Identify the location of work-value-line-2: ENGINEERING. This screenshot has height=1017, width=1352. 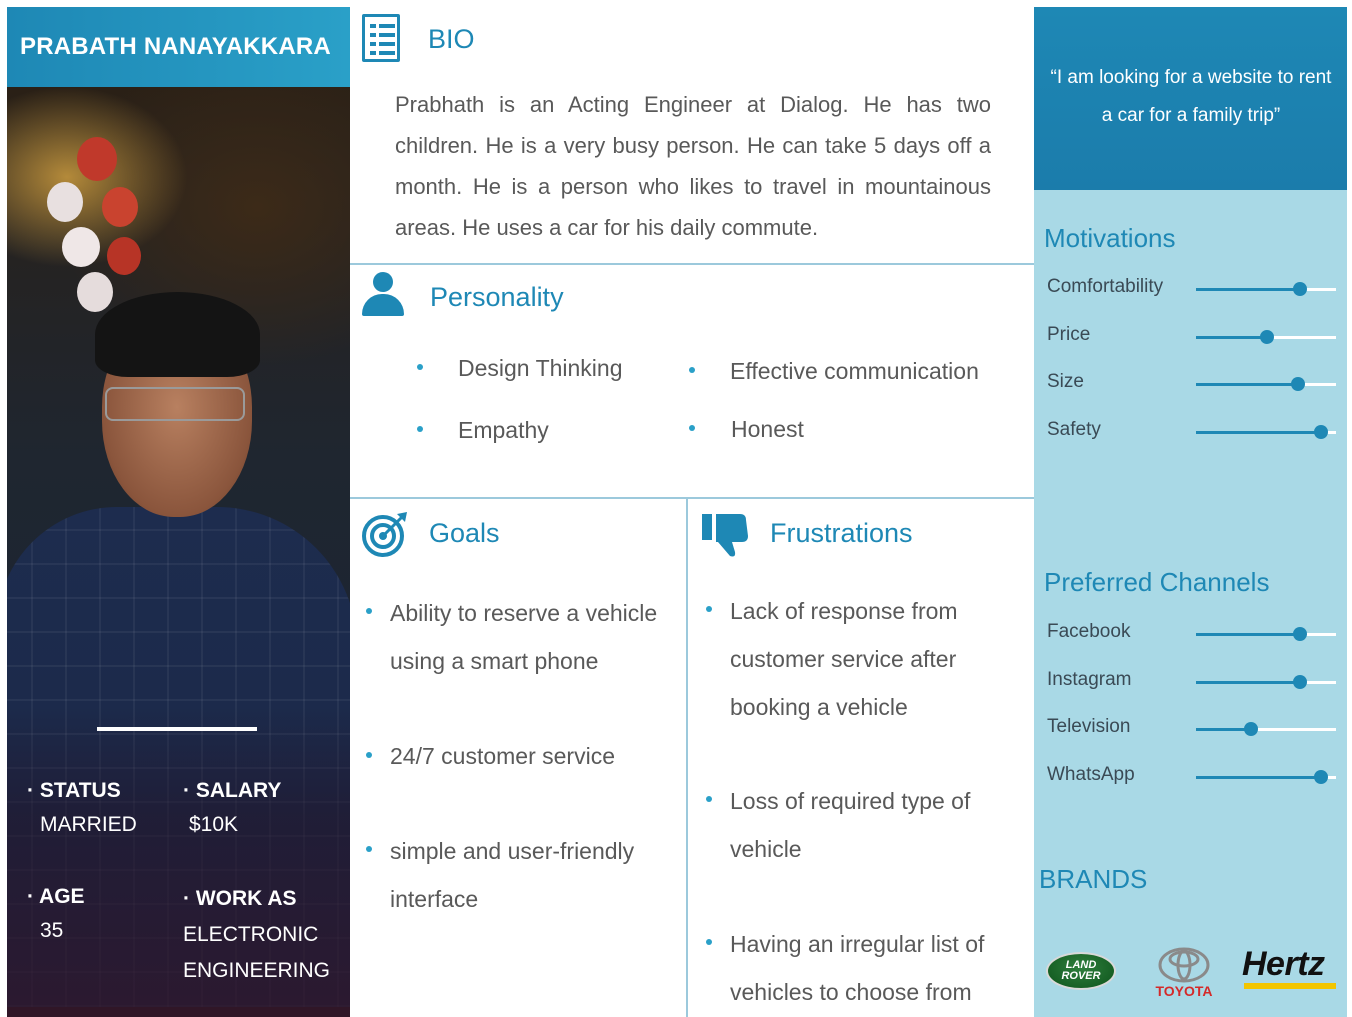
(257, 970).